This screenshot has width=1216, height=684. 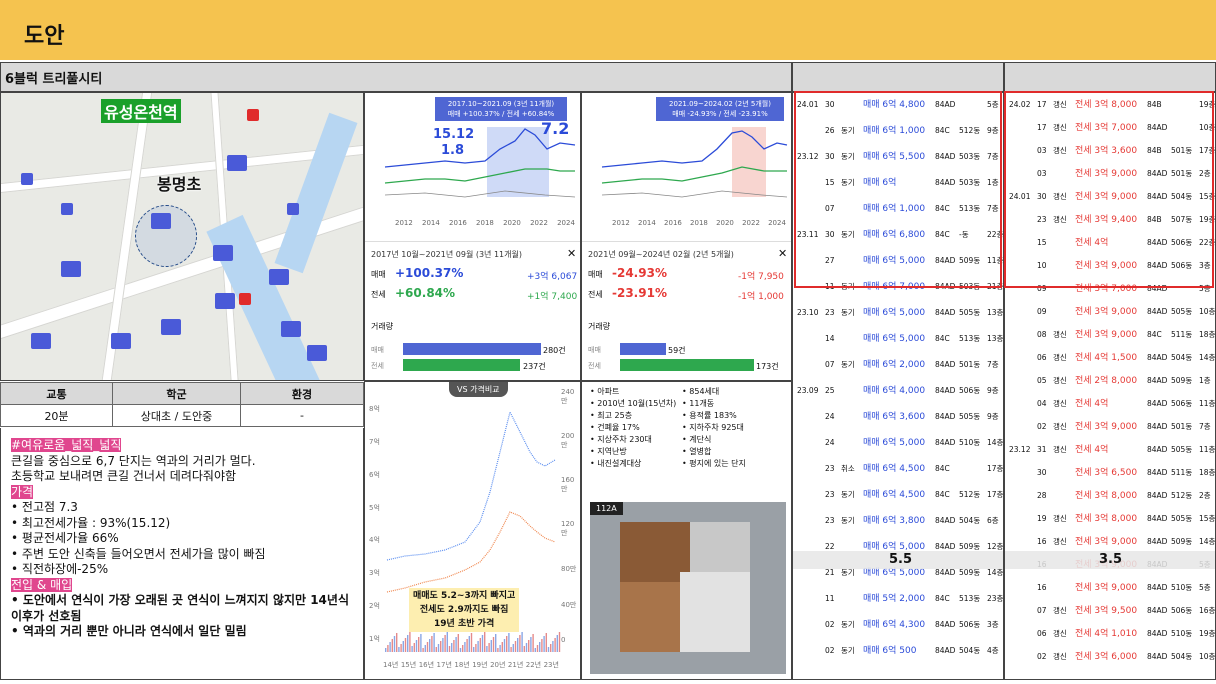 I want to click on chart2-jeonse-label: 전세, so click(x=595, y=294).